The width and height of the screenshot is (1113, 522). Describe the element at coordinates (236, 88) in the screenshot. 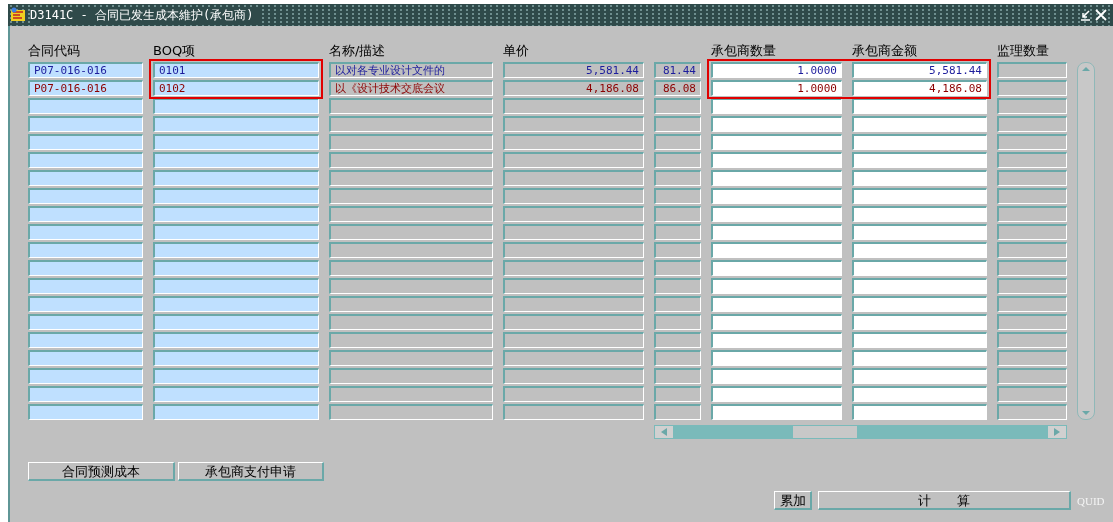

I see `form-field: 0102` at that location.